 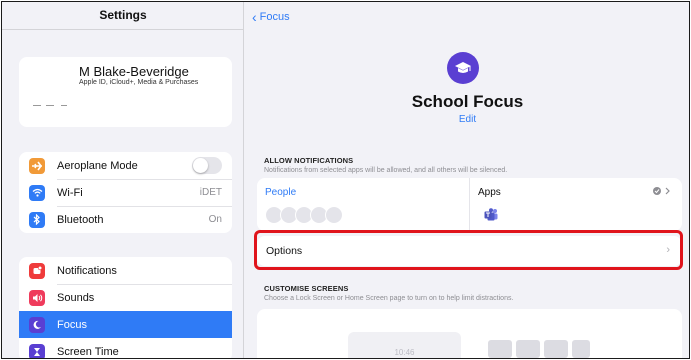 What do you see at coordinates (80, 219) in the screenshot?
I see `sidebar-item-label: Bluetooth` at bounding box center [80, 219].